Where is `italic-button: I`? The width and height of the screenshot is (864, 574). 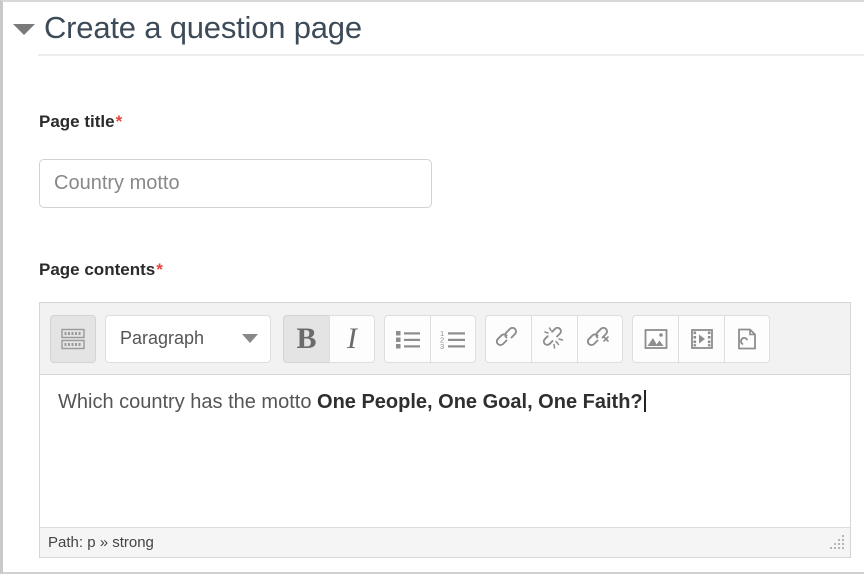
italic-button: I is located at coordinates (352, 338).